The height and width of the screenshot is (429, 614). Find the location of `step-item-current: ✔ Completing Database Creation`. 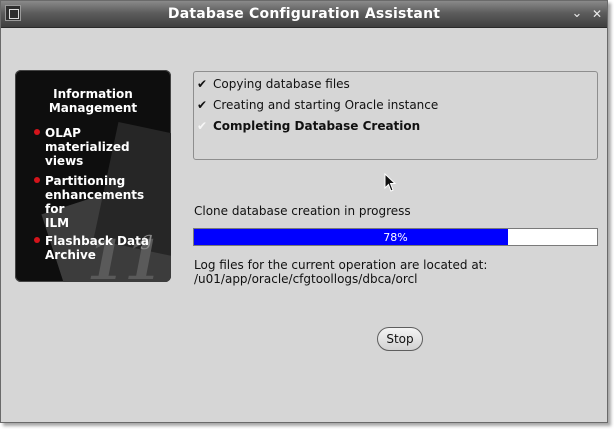

step-item-current: ✔ Completing Database Creation is located at coordinates (308, 126).